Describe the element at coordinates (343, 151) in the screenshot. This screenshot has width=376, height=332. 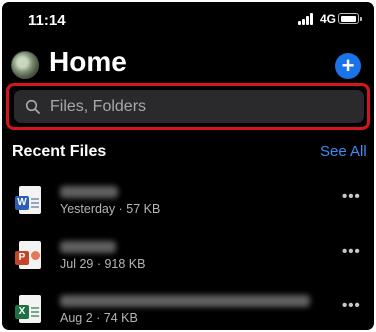
I see `see-all-link: See All` at that location.